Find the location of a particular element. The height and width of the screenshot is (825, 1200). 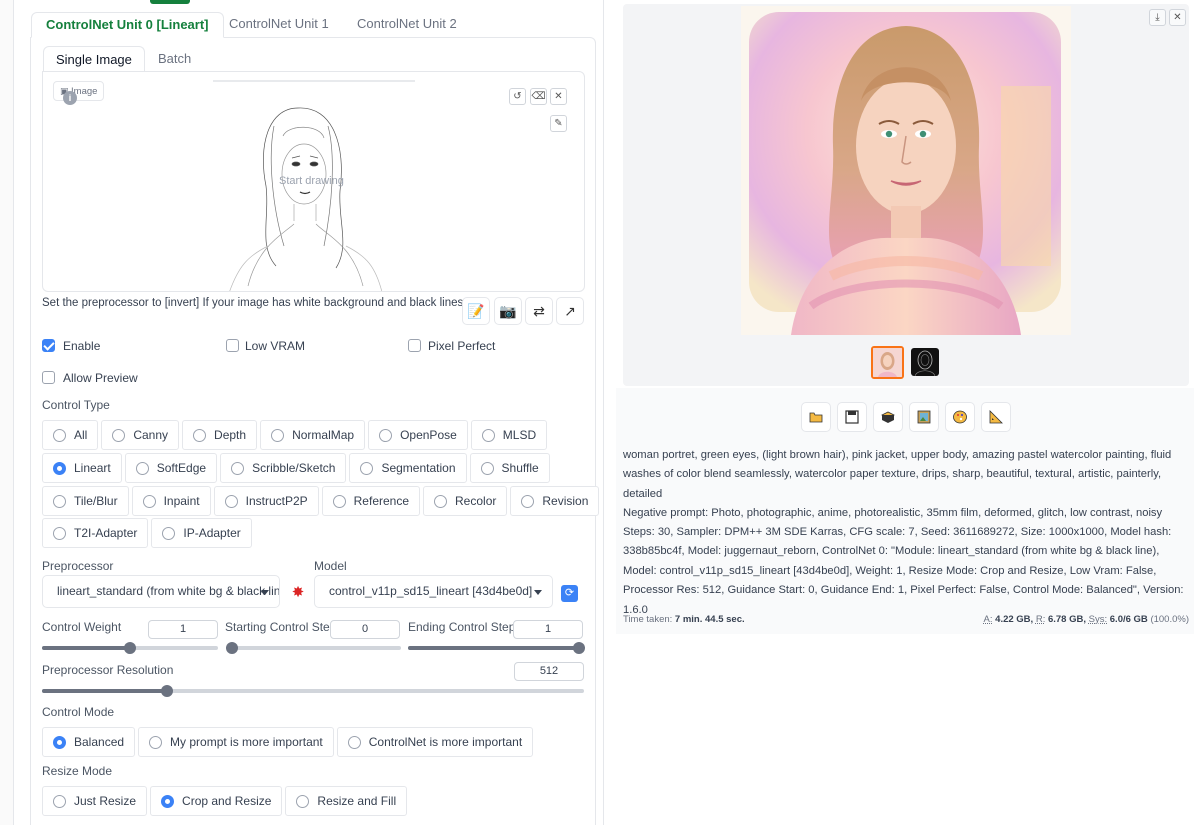

ending-control-step-input: 1 is located at coordinates (548, 629).